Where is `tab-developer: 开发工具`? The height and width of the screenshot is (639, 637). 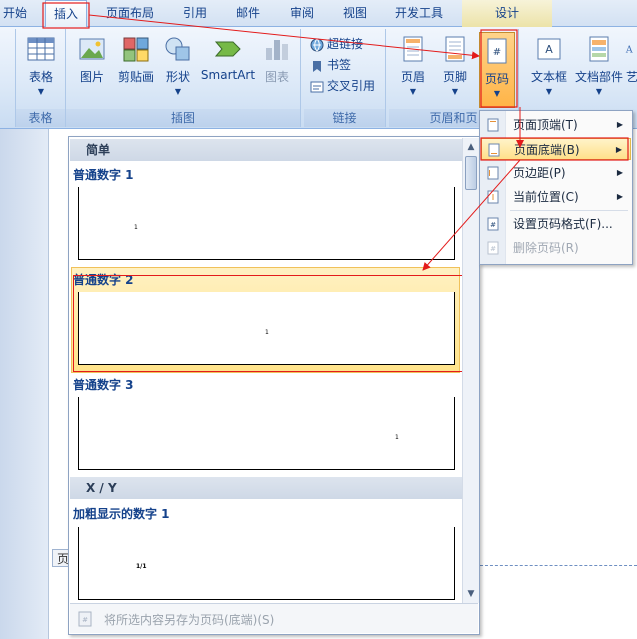 tab-developer: 开发工具 is located at coordinates (419, 13).